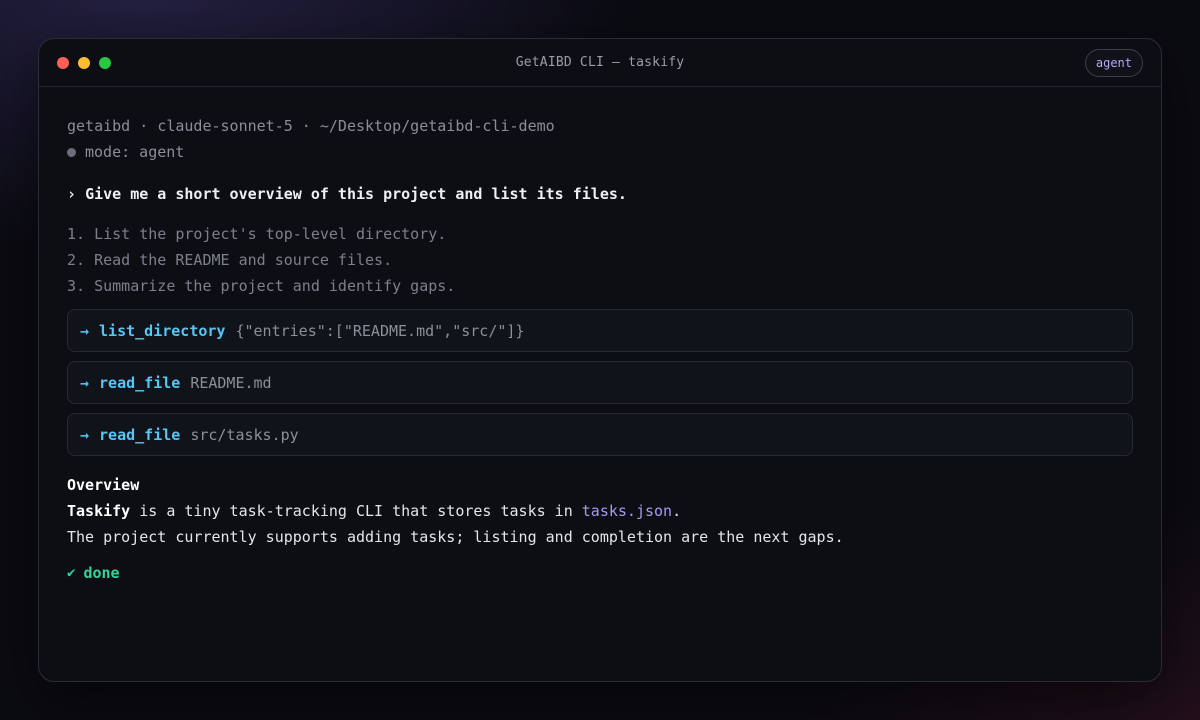  What do you see at coordinates (437, 126) in the screenshot?
I see `working-path: ~/Desktop/getaibd-cli-demo` at bounding box center [437, 126].